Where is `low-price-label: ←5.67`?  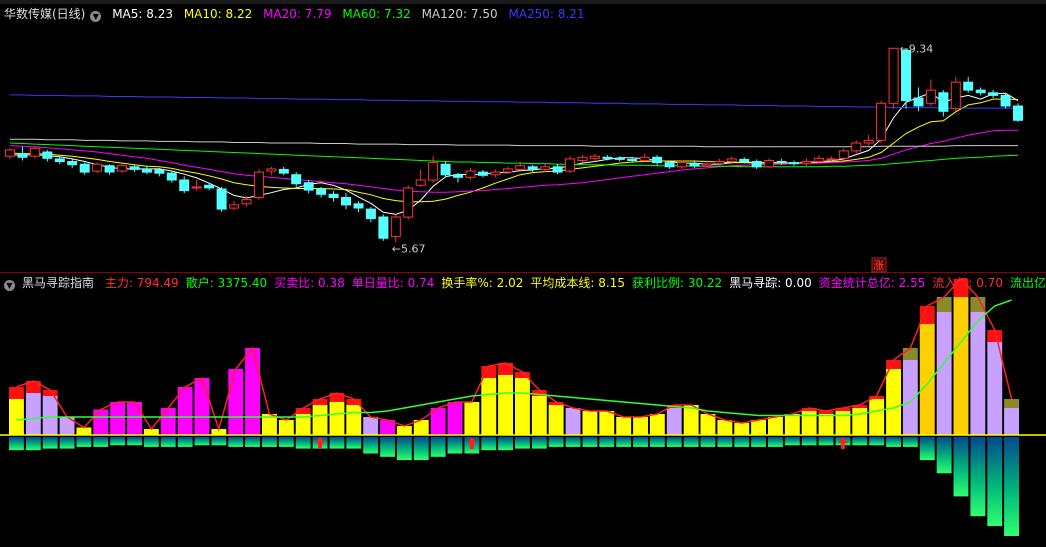 low-price-label: ←5.67 is located at coordinates (409, 248).